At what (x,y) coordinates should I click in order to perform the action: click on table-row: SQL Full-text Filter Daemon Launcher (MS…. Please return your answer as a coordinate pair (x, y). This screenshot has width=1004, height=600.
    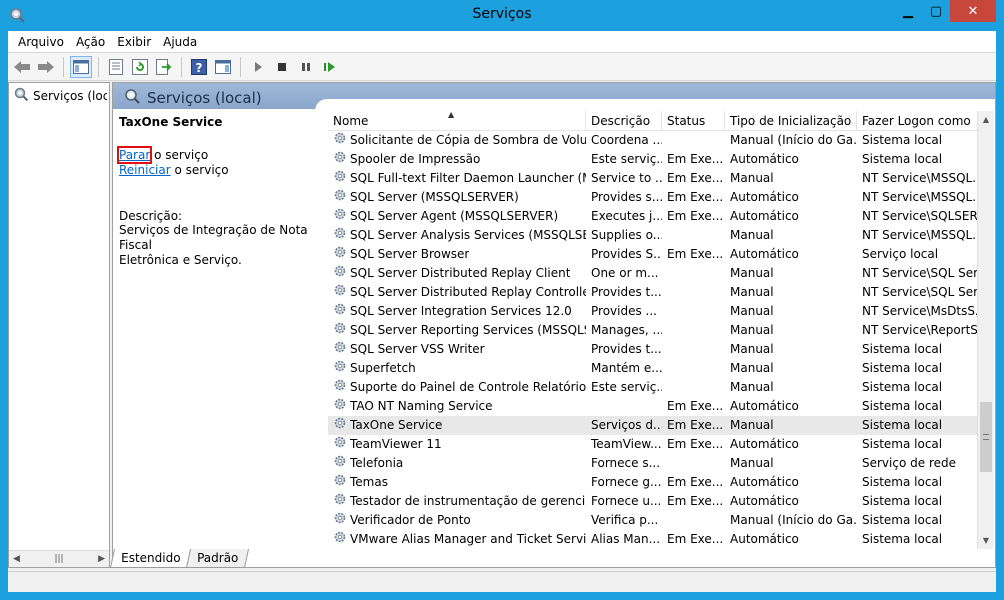
    Looking at the image, I should click on (653, 178).